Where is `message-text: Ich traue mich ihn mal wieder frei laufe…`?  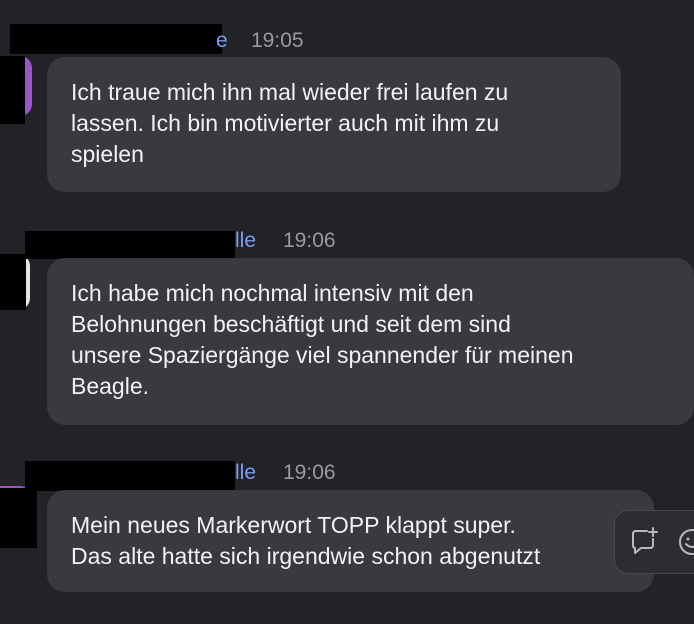
message-text: Ich traue mich ihn mal wieder frei laufe… is located at coordinates (290, 123).